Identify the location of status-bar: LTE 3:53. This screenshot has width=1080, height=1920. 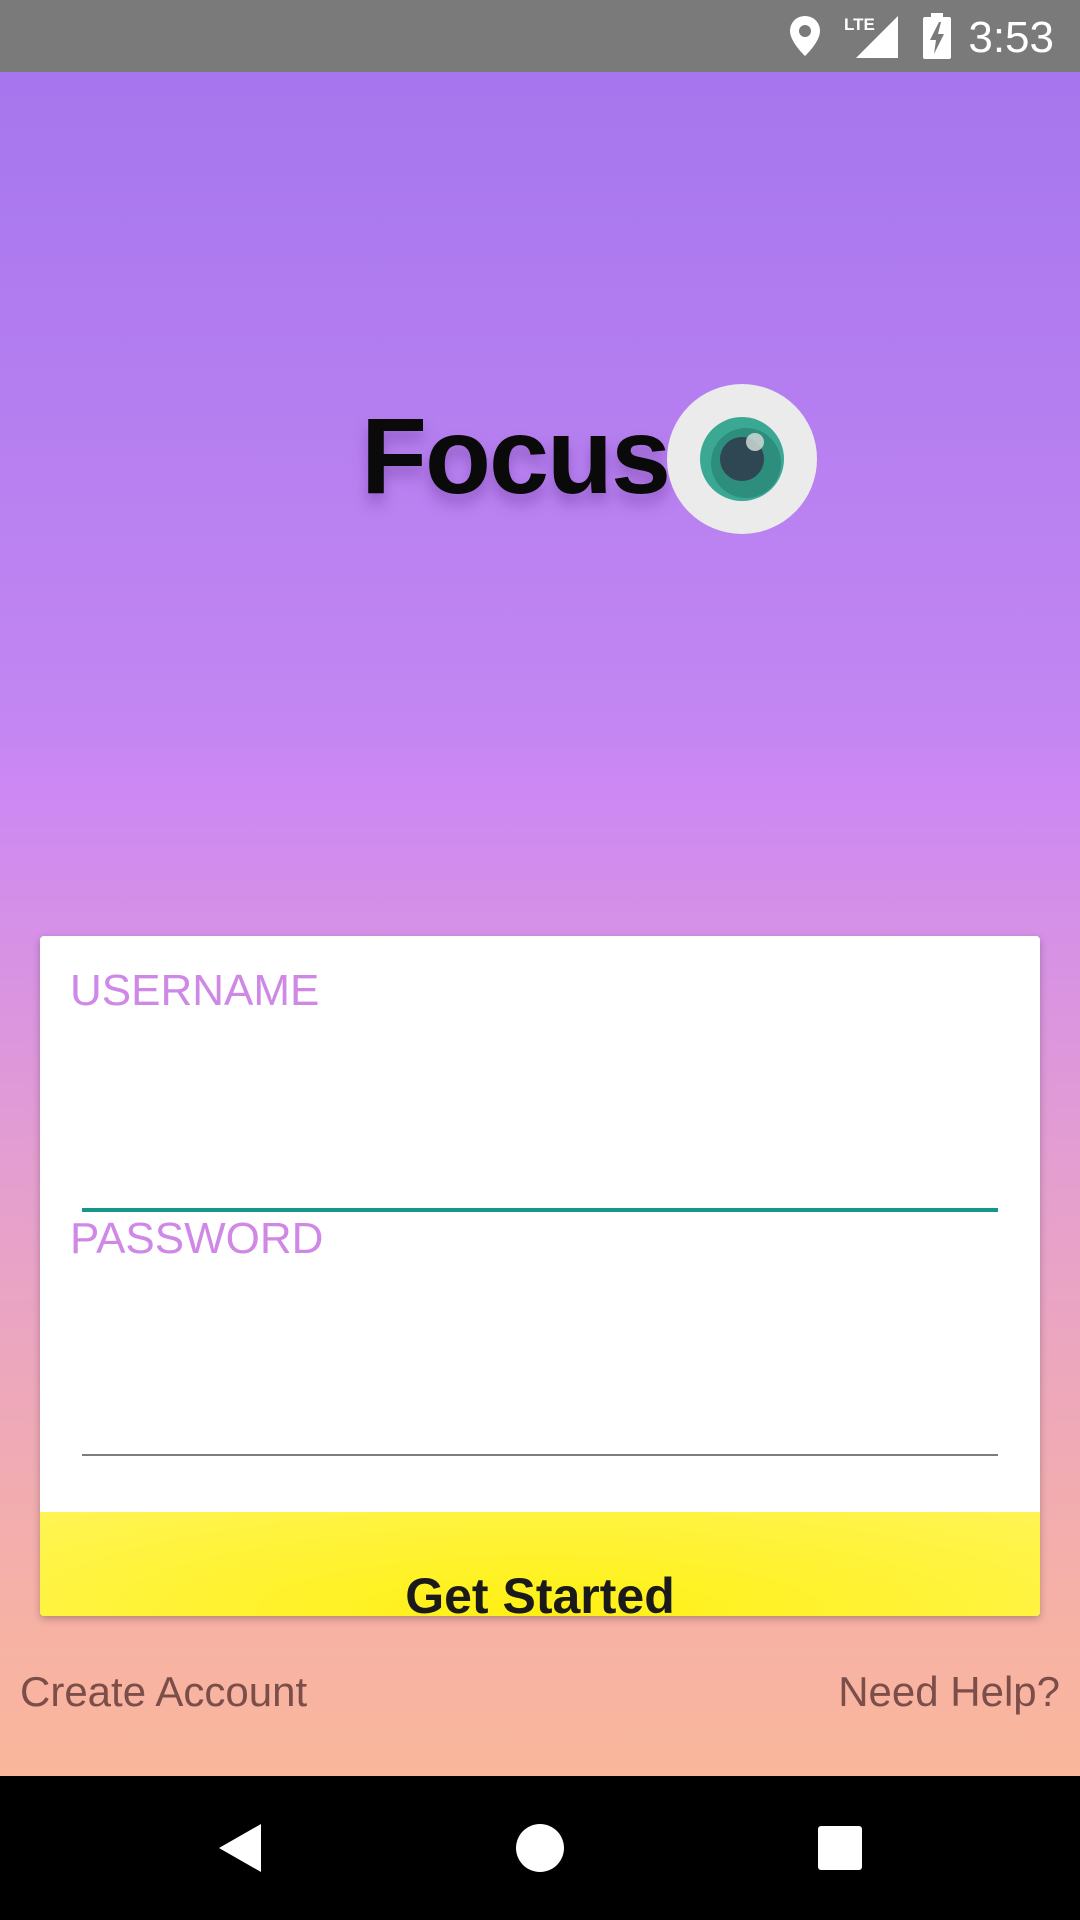
(540, 36).